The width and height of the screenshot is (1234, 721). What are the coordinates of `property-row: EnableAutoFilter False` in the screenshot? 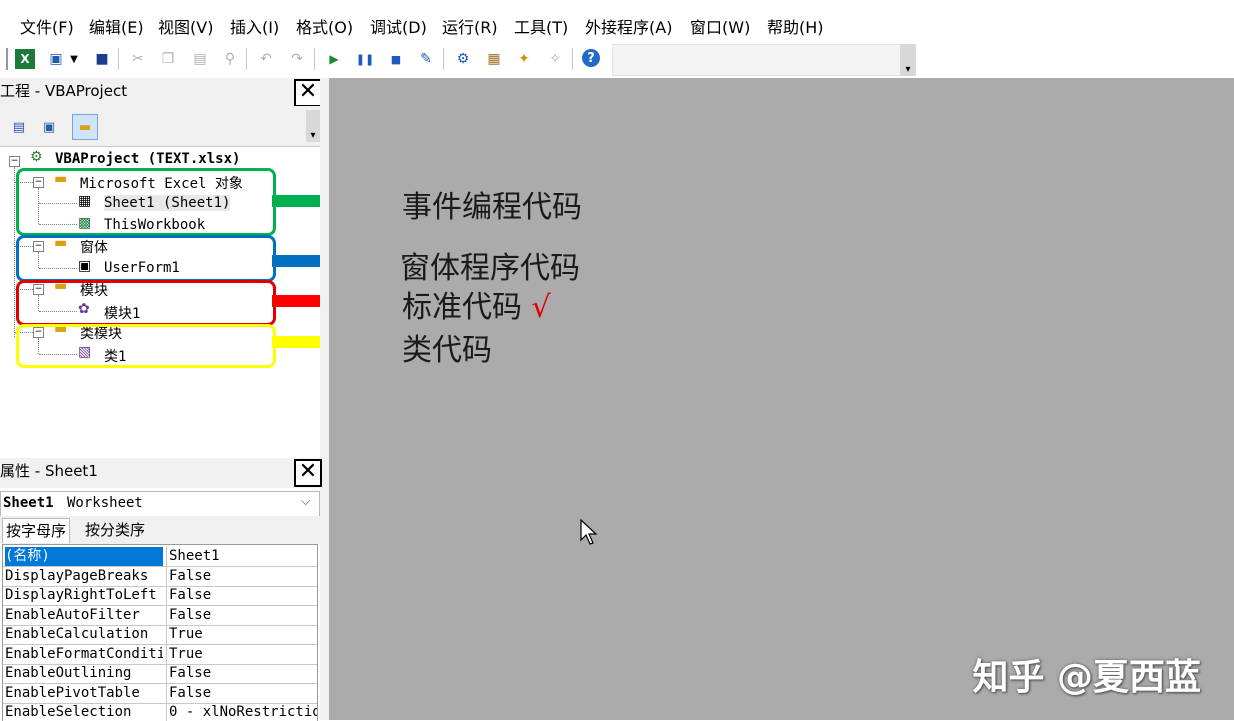 It's located at (160, 616).